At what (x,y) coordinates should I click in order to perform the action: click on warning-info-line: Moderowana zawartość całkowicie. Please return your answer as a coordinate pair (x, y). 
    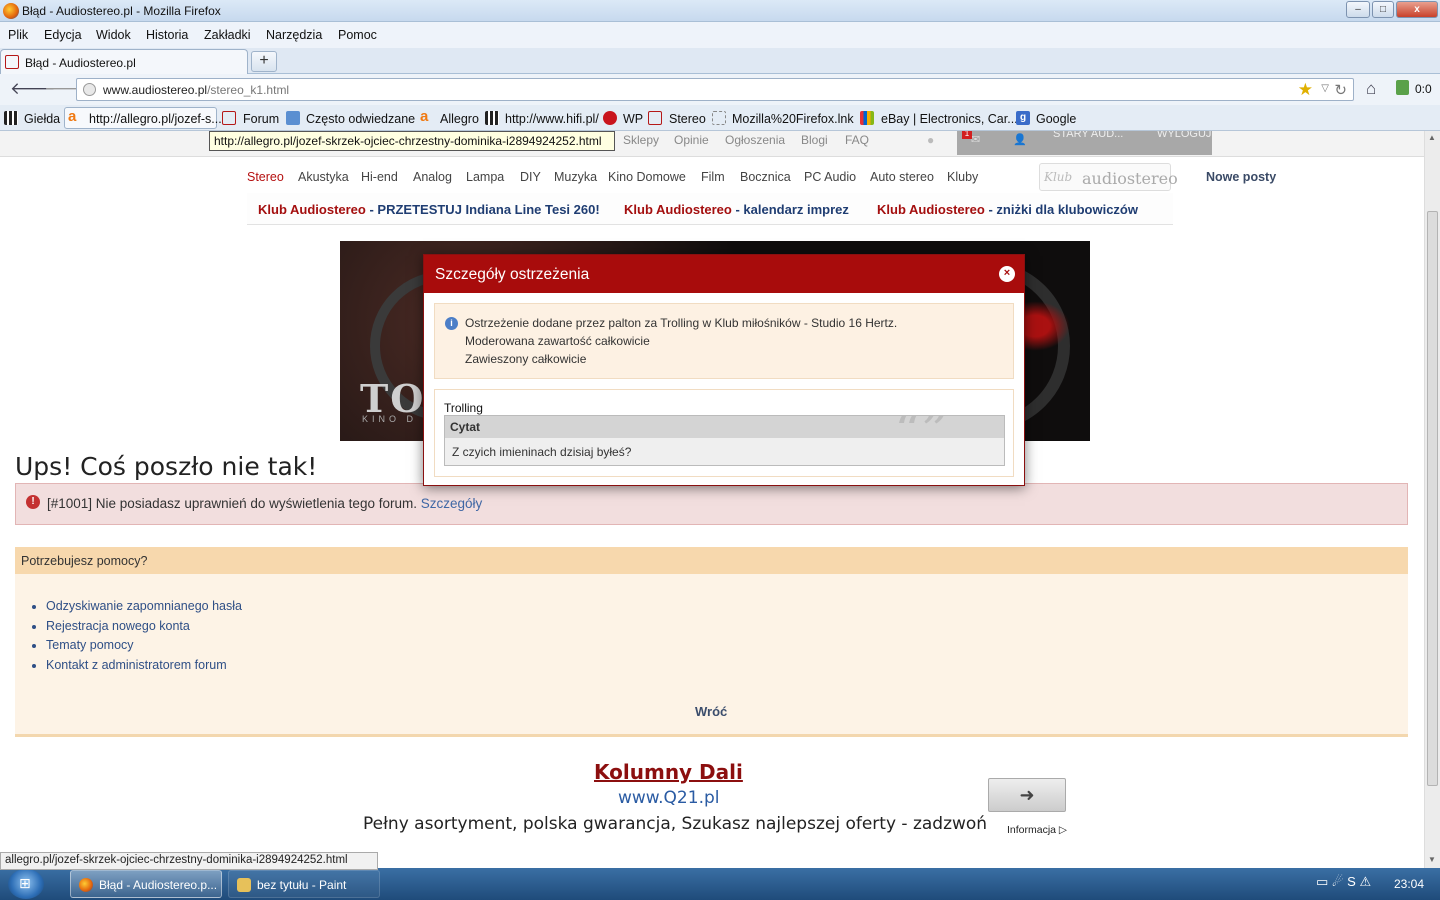
    Looking at the image, I should click on (557, 341).